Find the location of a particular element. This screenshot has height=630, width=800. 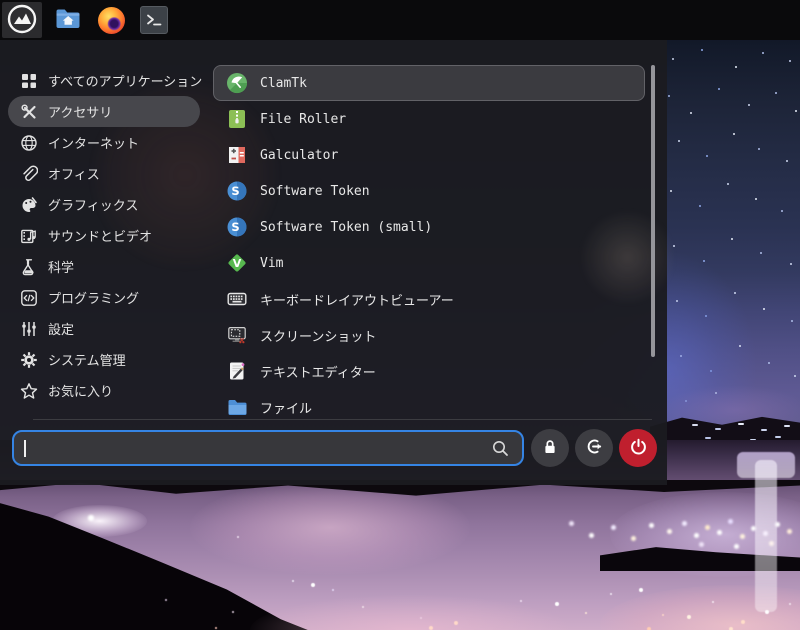

search-input is located at coordinates (254, 449).